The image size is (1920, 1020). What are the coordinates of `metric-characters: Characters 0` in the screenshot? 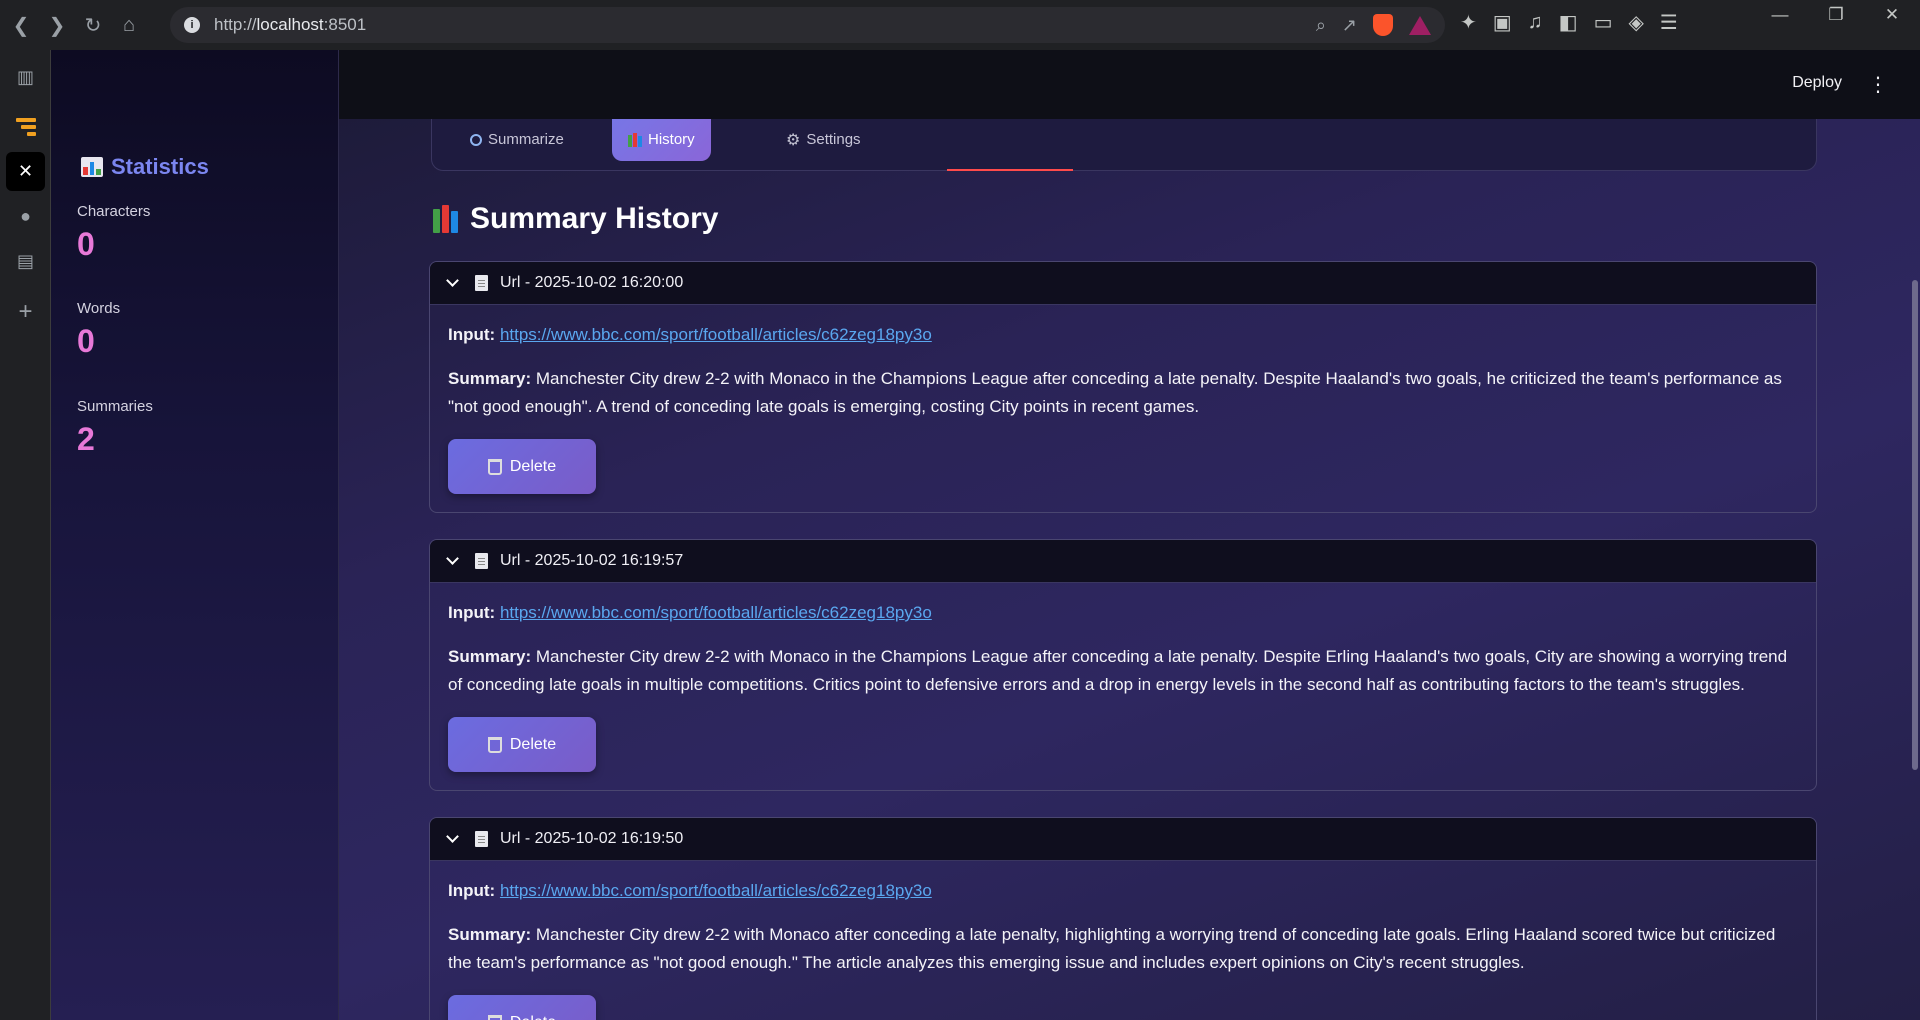 It's located at (113, 233).